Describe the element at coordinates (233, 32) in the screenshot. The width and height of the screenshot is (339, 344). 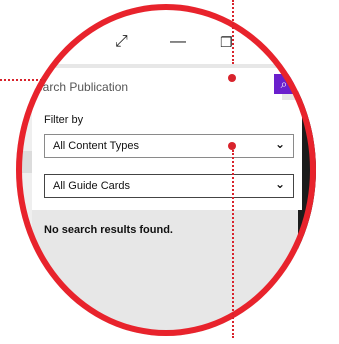
I see `callout-line-top` at that location.